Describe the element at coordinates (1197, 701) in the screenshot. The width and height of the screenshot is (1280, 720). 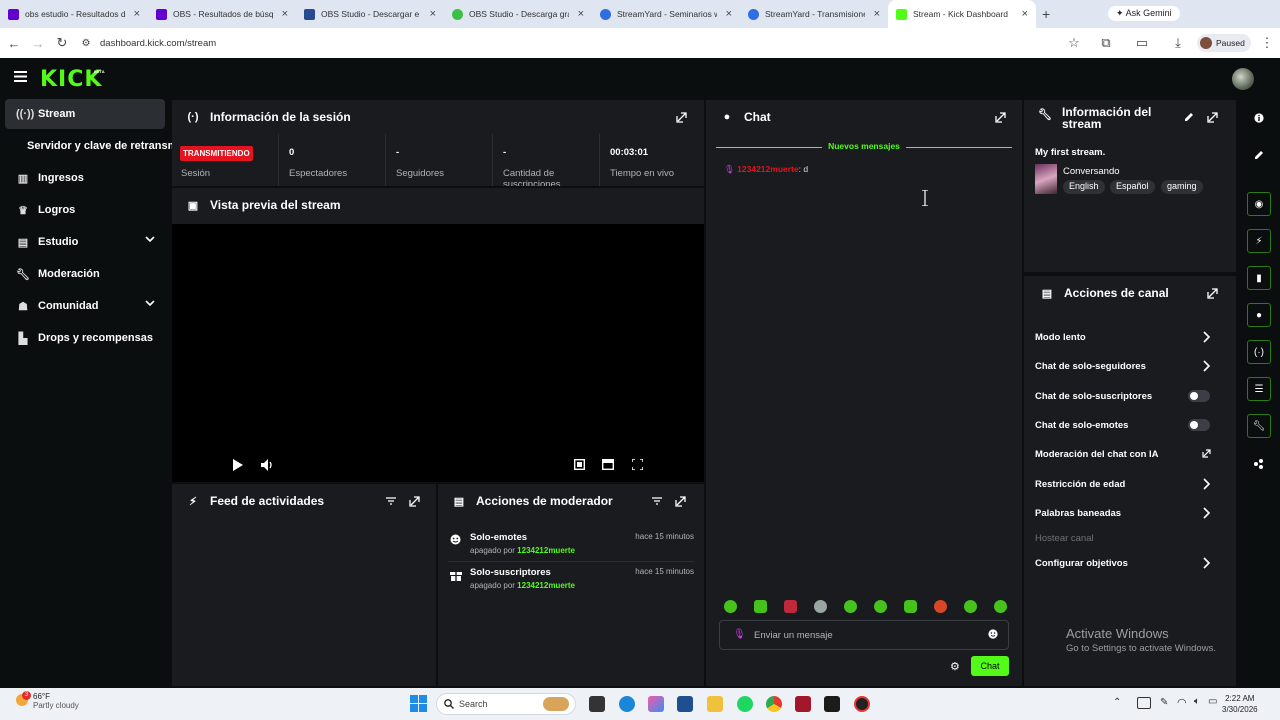
I see `volume-icon: 🔈︎` at that location.